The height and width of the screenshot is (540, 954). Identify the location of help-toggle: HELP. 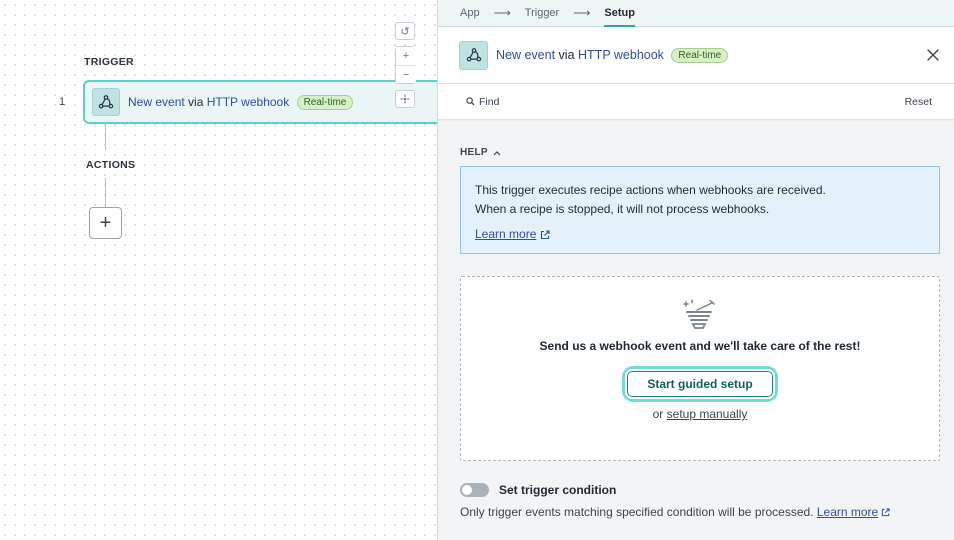
(700, 152).